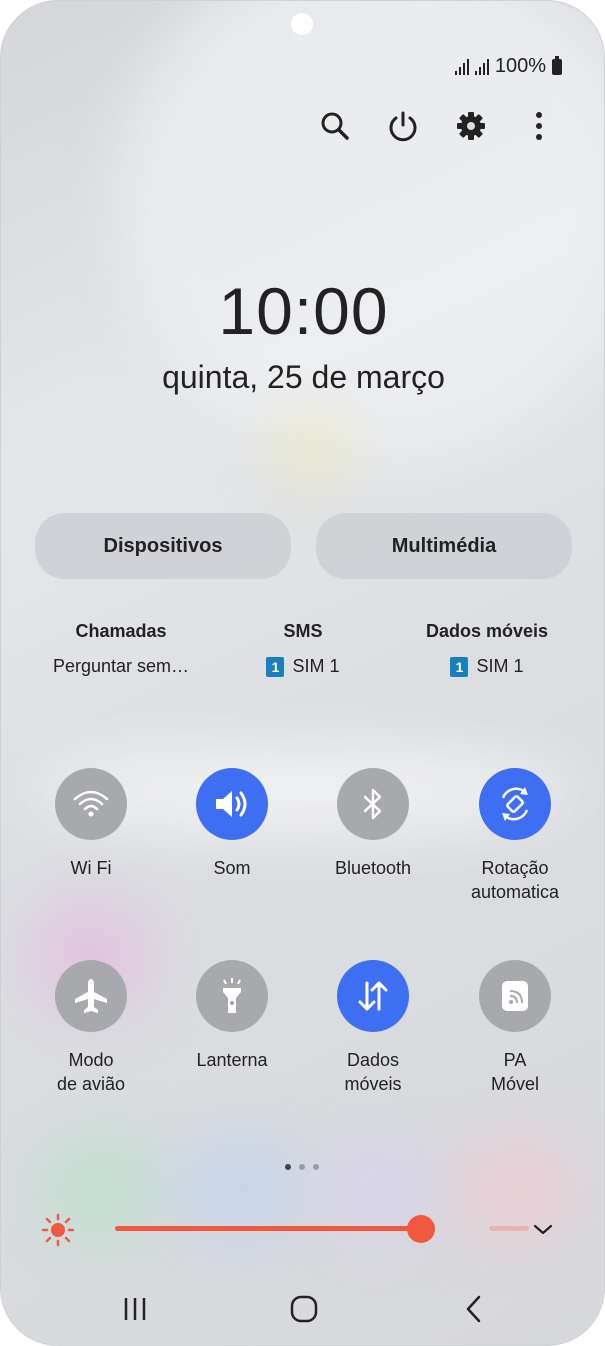  I want to click on back-icon, so click(474, 1309).